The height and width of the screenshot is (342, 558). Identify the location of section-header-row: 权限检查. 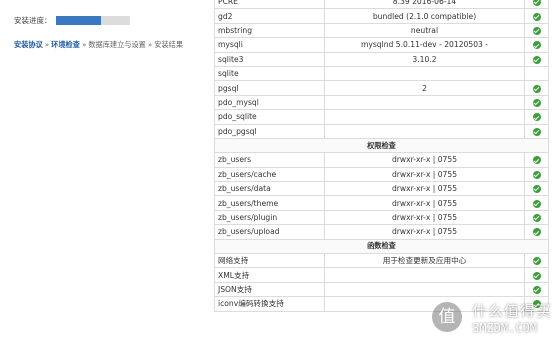
(381, 145).